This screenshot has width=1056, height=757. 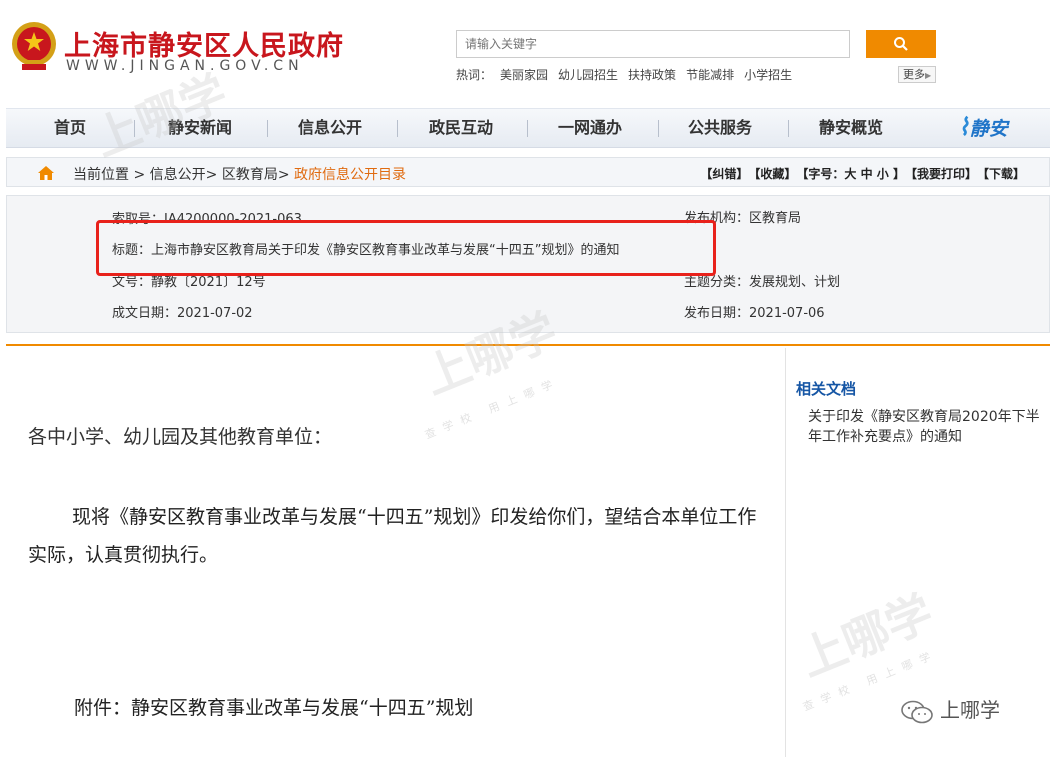 What do you see at coordinates (406, 248) in the screenshot?
I see `title-highlight-box` at bounding box center [406, 248].